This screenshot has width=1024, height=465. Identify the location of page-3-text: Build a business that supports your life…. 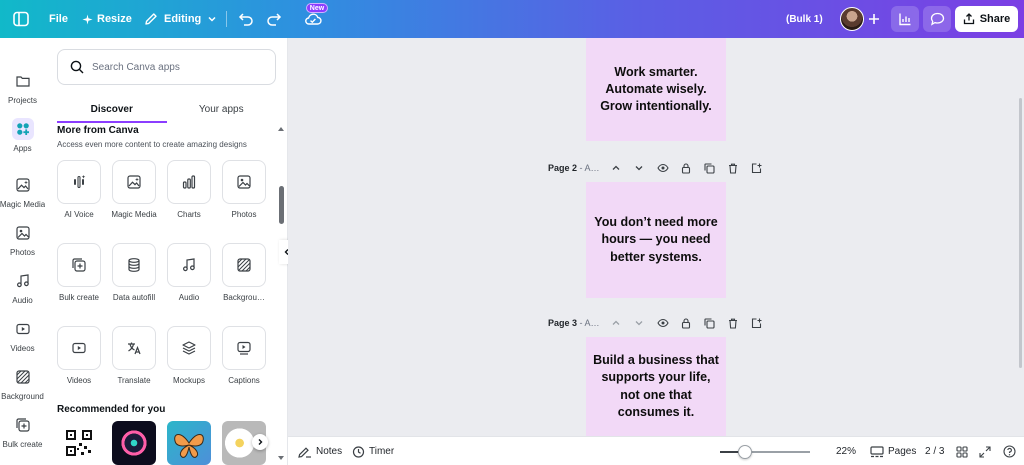
(656, 386).